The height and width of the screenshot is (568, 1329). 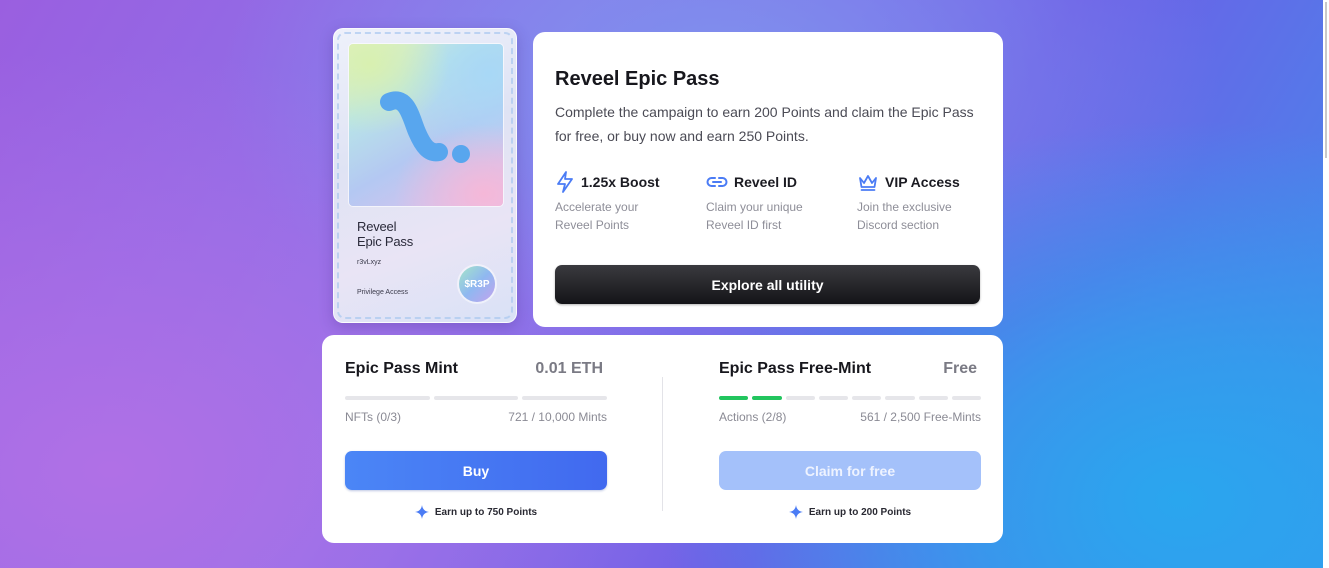 What do you see at coordinates (373, 417) in the screenshot?
I see `nft-count: NFTs (0/3)` at bounding box center [373, 417].